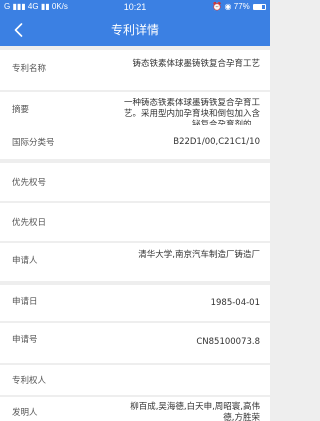 The image size is (320, 421). Describe the element at coordinates (135, 343) in the screenshot. I see `field-row-application-number: 申请号 CN85100073.8` at that location.